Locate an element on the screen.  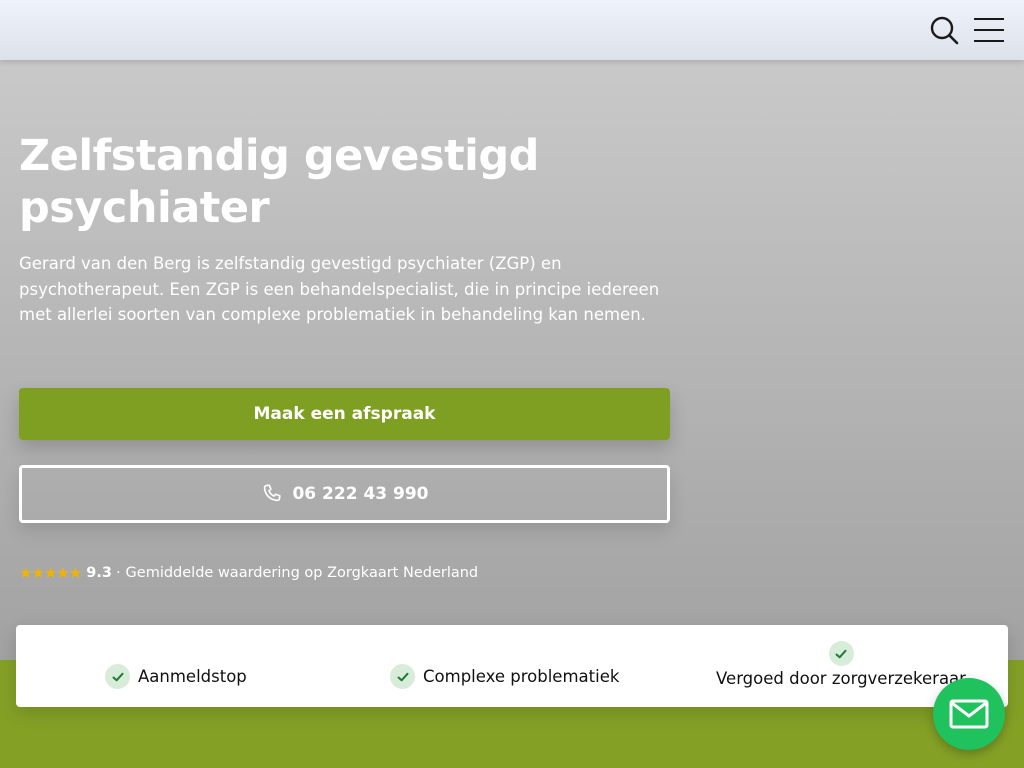
make-appointment-label: Maak een afspraak is located at coordinates (344, 414).